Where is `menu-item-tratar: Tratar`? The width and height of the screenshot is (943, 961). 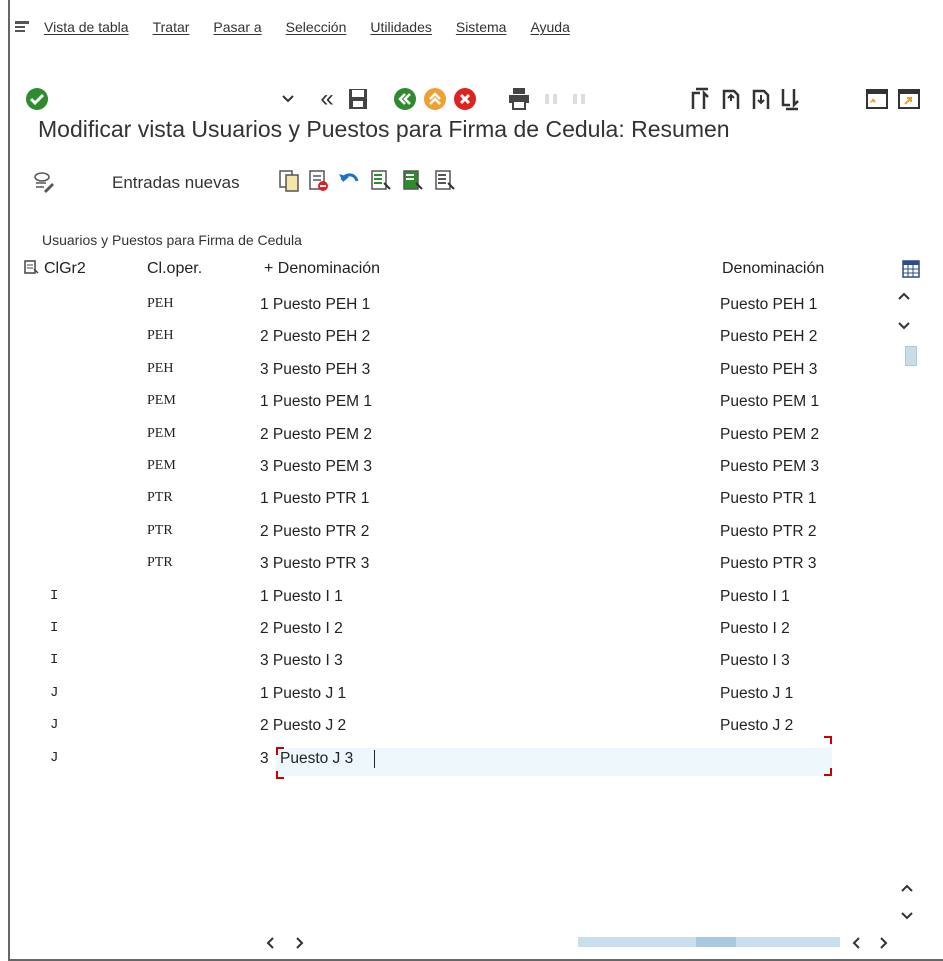
menu-item-tratar: Tratar is located at coordinates (171, 27).